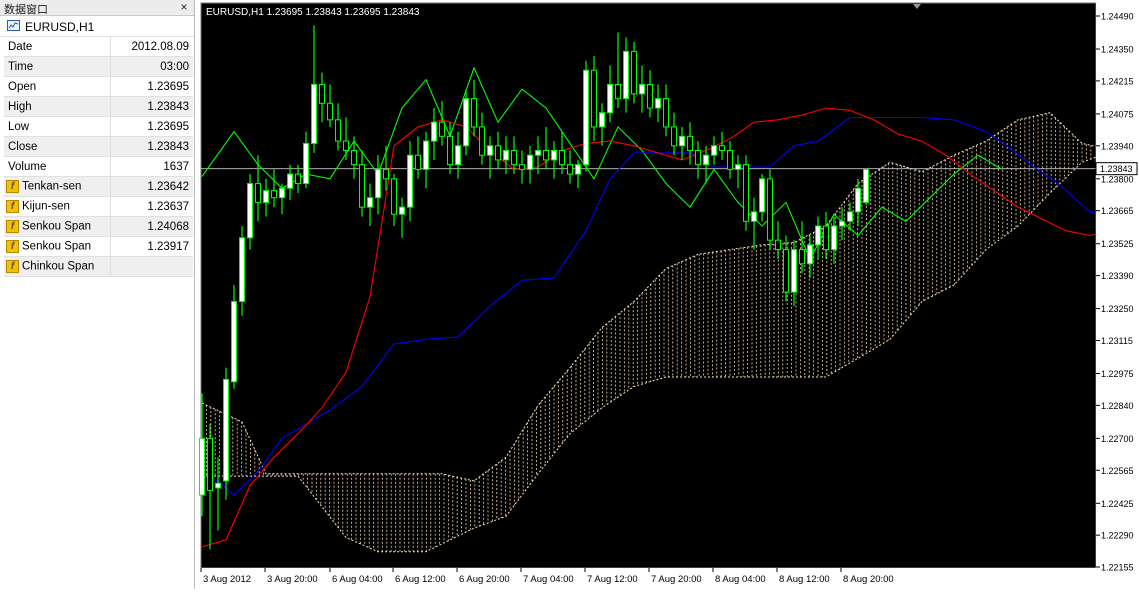 The image size is (1139, 592). What do you see at coordinates (98, 226) in the screenshot?
I see `data-row: f Senkou Span 1.24068` at bounding box center [98, 226].